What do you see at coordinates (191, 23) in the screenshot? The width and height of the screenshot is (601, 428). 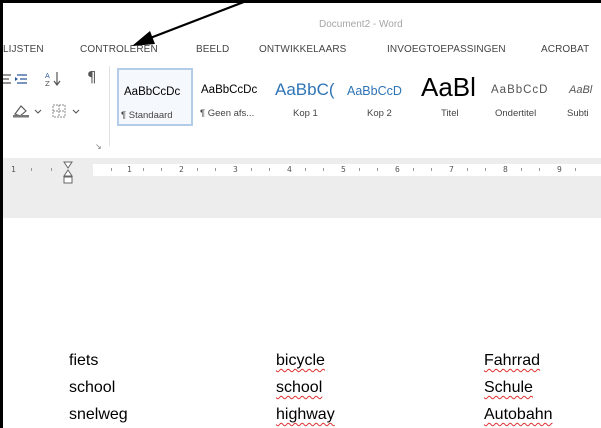 I see `annotation-arrow-icon` at bounding box center [191, 23].